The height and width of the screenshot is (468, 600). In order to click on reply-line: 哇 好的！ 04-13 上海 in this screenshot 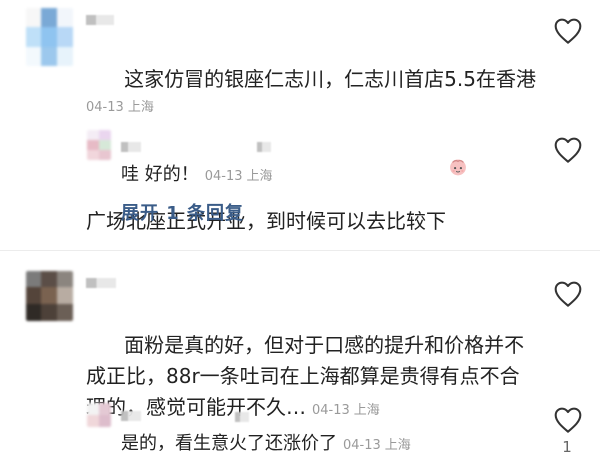, I will do `click(197, 176)`.